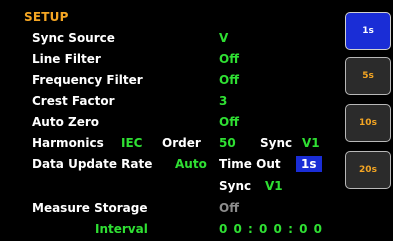  I want to click on softkey-1s-button: 1s, so click(368, 31).